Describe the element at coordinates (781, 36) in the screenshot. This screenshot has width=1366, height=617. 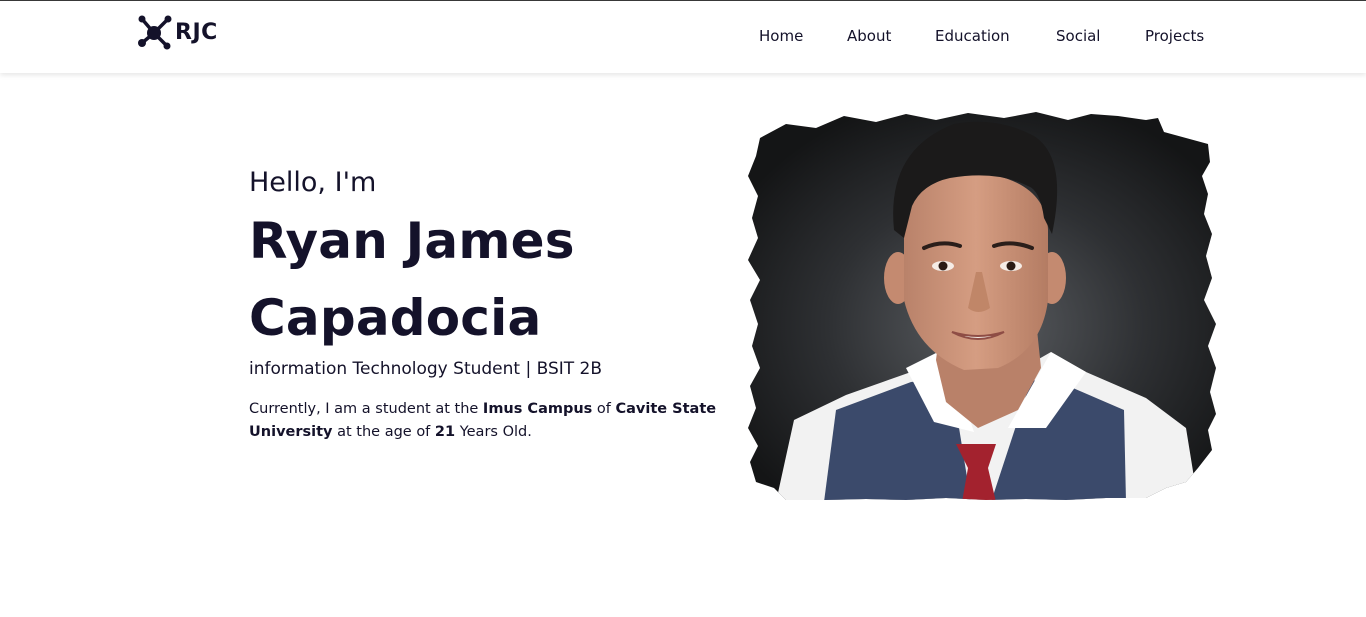
I see `nav-link-home: Home` at that location.